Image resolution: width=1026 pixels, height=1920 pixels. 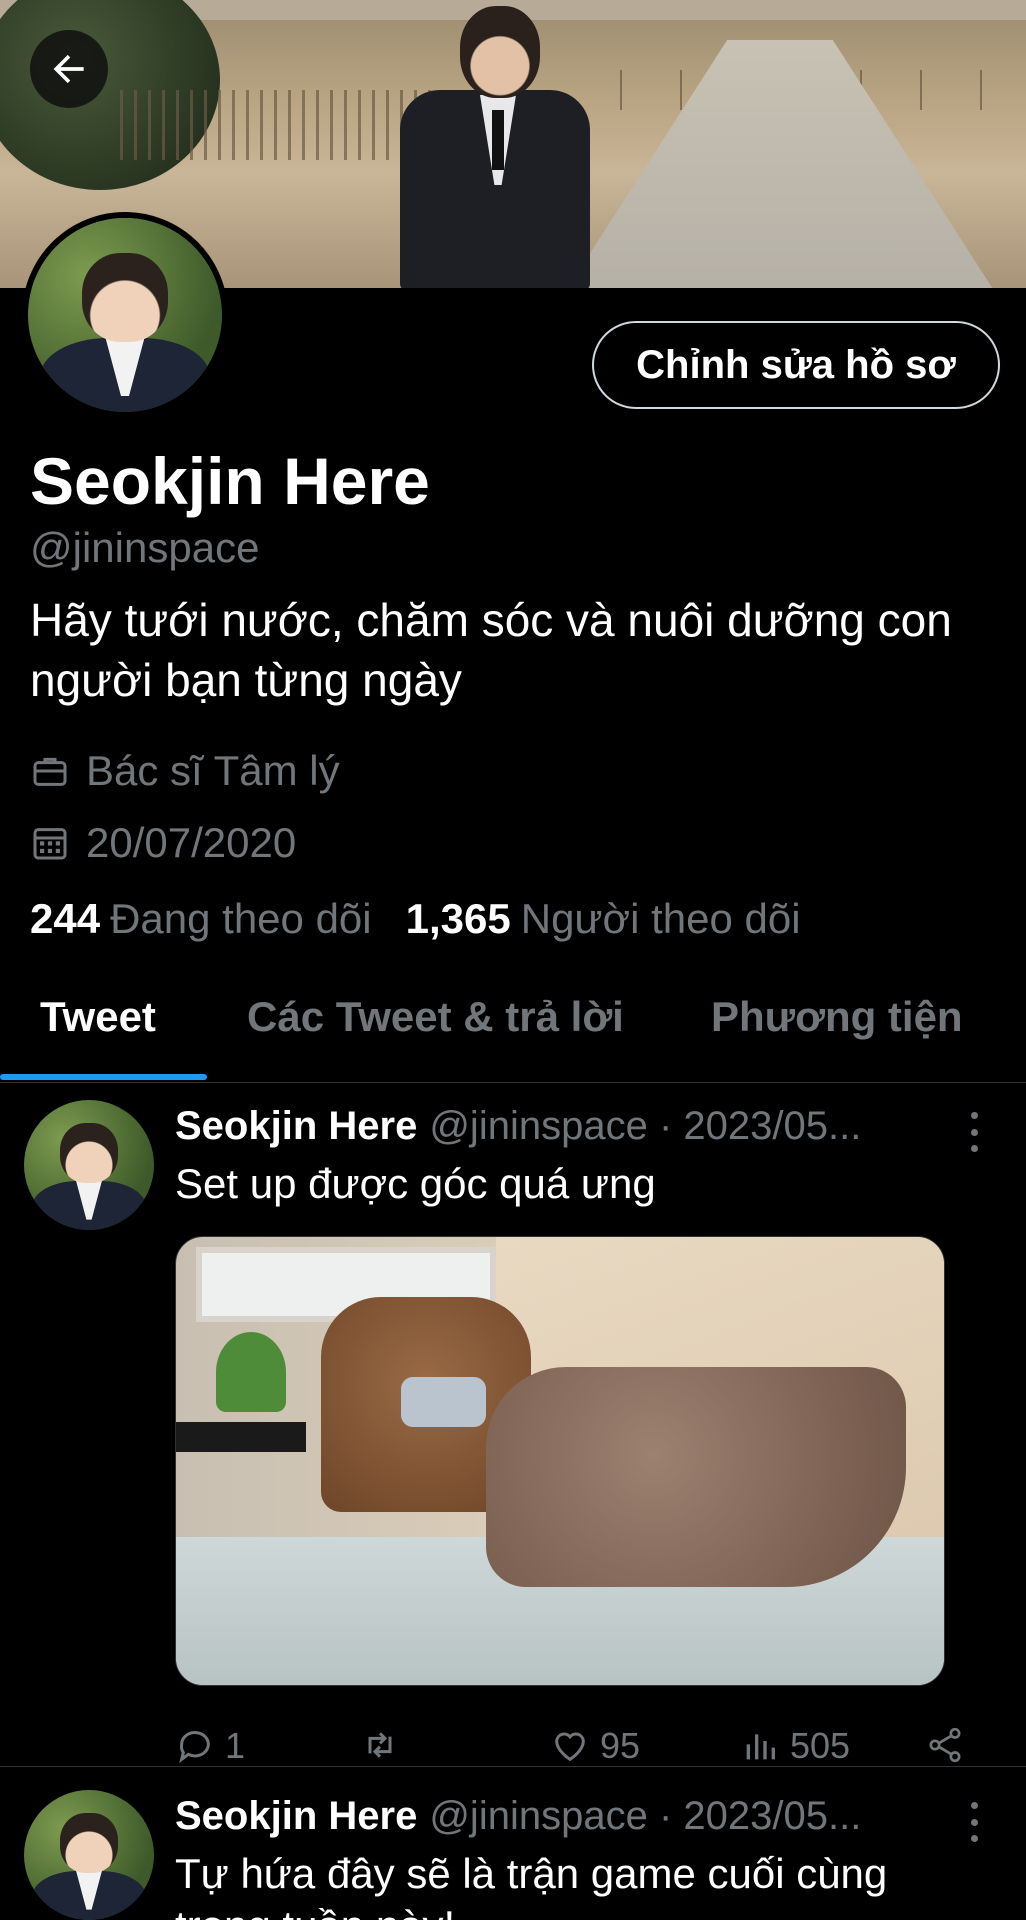 What do you see at coordinates (435, 1017) in the screenshot?
I see `tab-tweets-replies: Các Tweet & trả lời` at bounding box center [435, 1017].